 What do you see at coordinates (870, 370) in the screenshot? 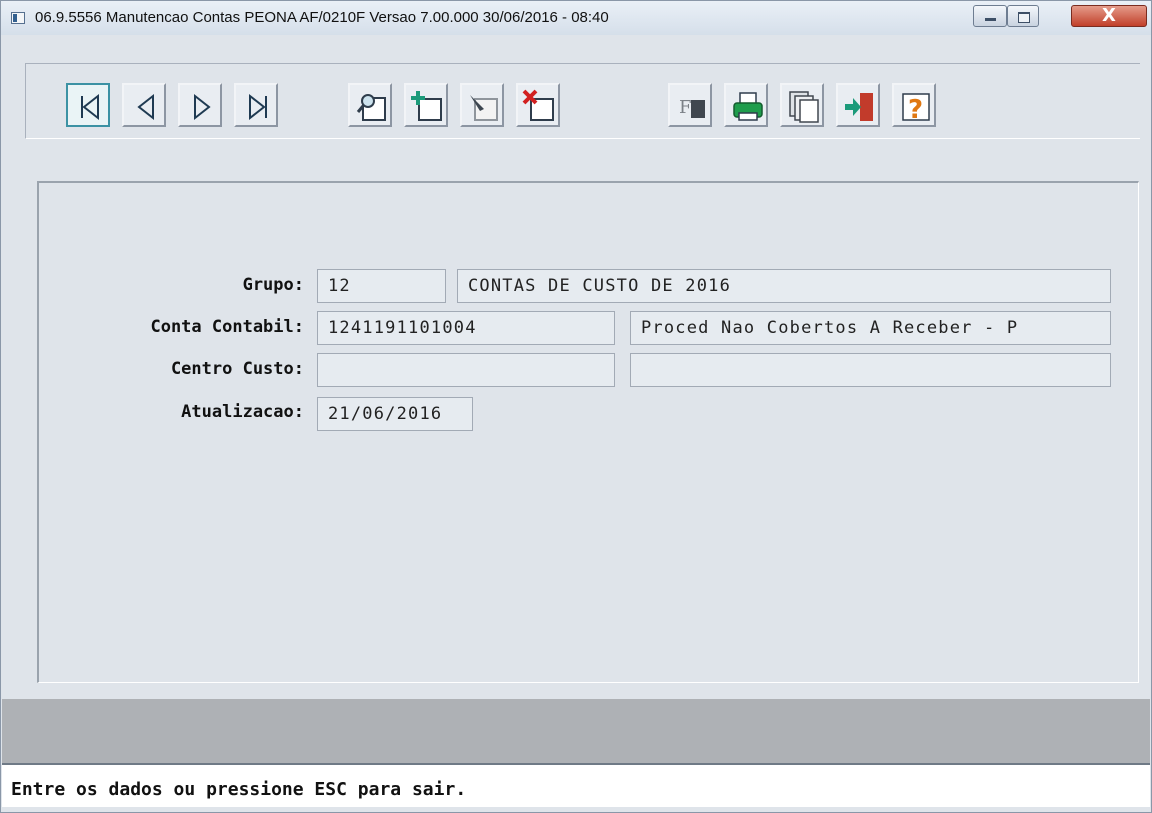
I see `centro-custo-description-field` at bounding box center [870, 370].